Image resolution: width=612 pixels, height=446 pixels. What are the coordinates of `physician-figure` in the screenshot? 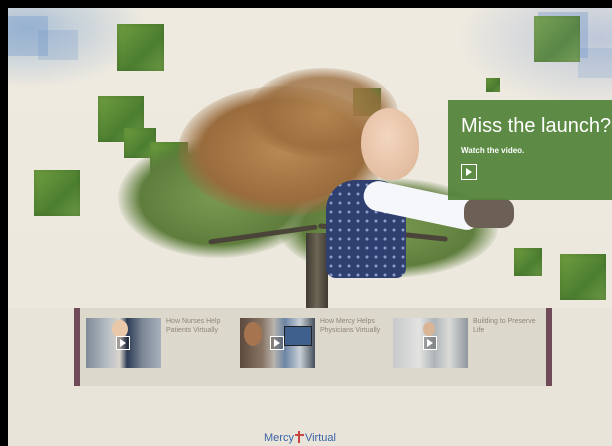 It's located at (253, 334).